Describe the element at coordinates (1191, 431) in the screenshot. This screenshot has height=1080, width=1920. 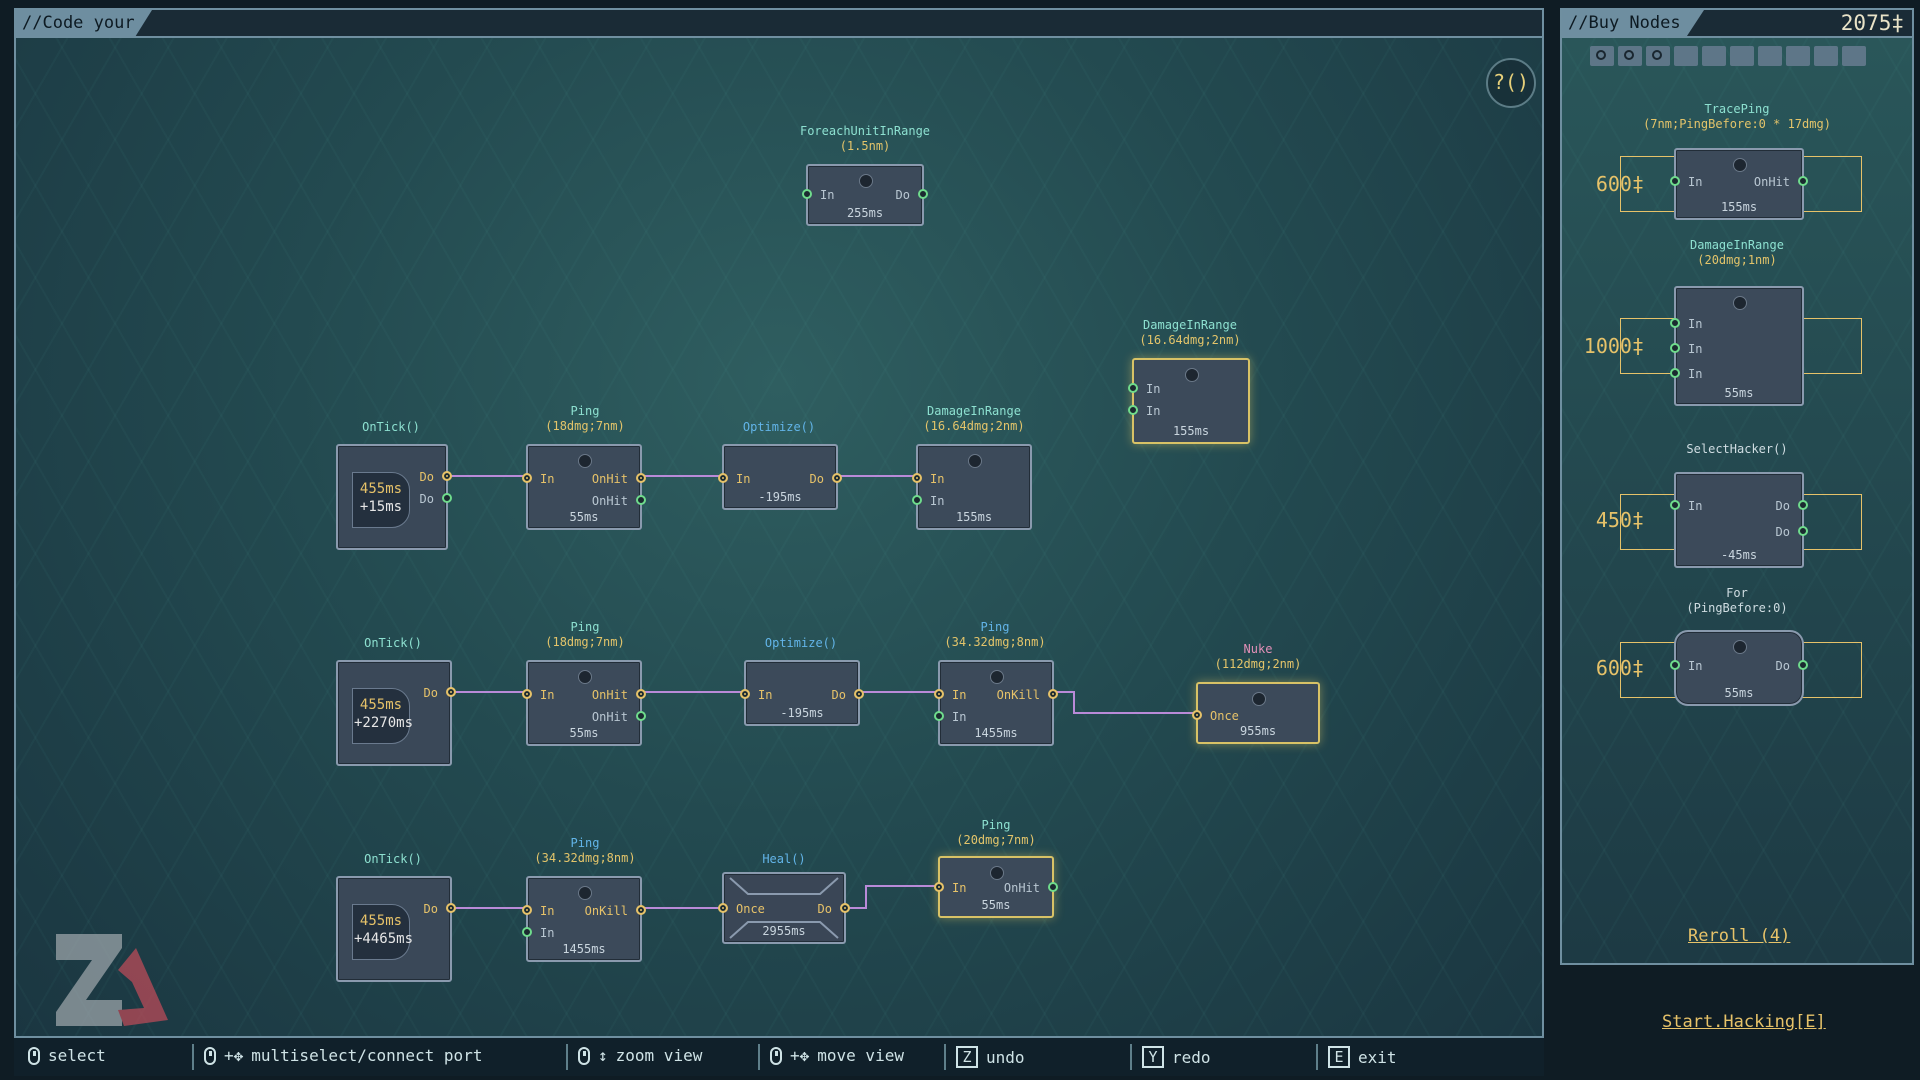
I see `node-time: 155ms` at that location.